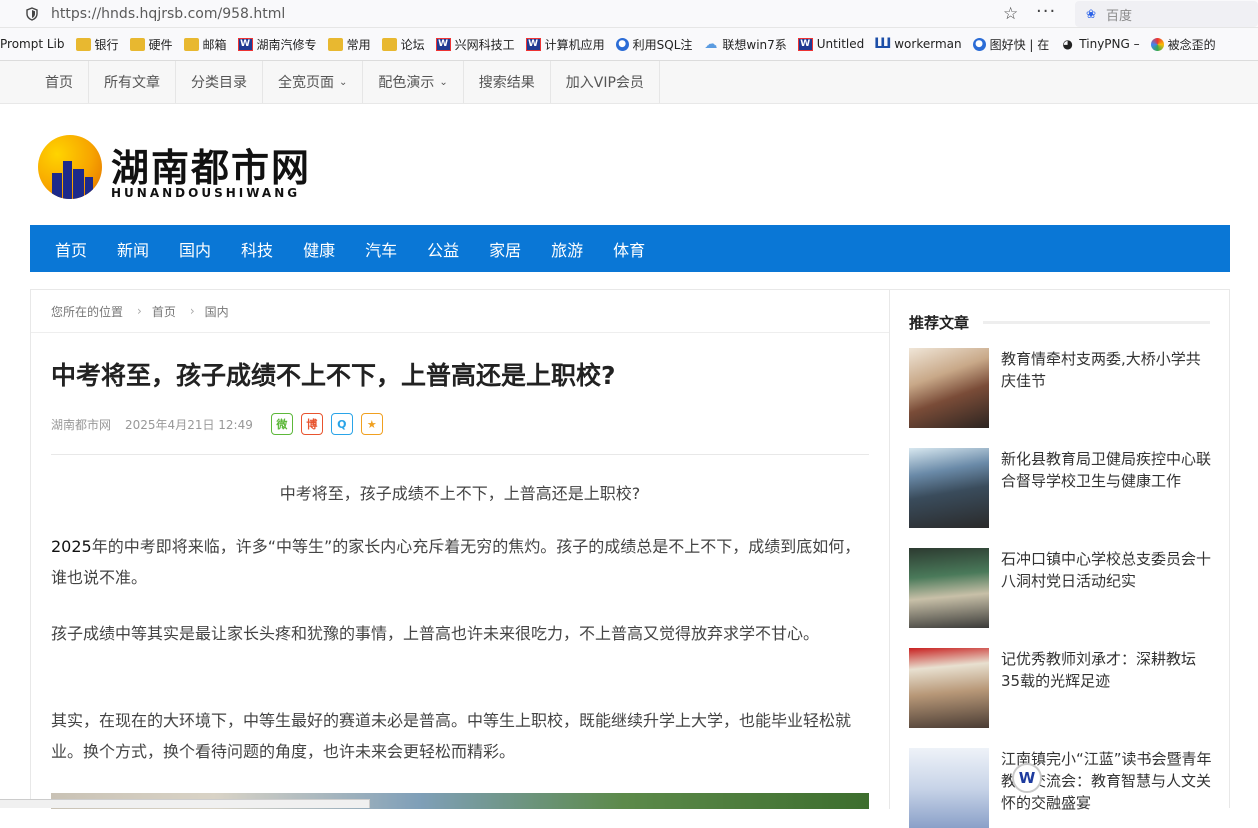 The image size is (1258, 828). I want to click on main-nav-item: 家居, so click(505, 249).